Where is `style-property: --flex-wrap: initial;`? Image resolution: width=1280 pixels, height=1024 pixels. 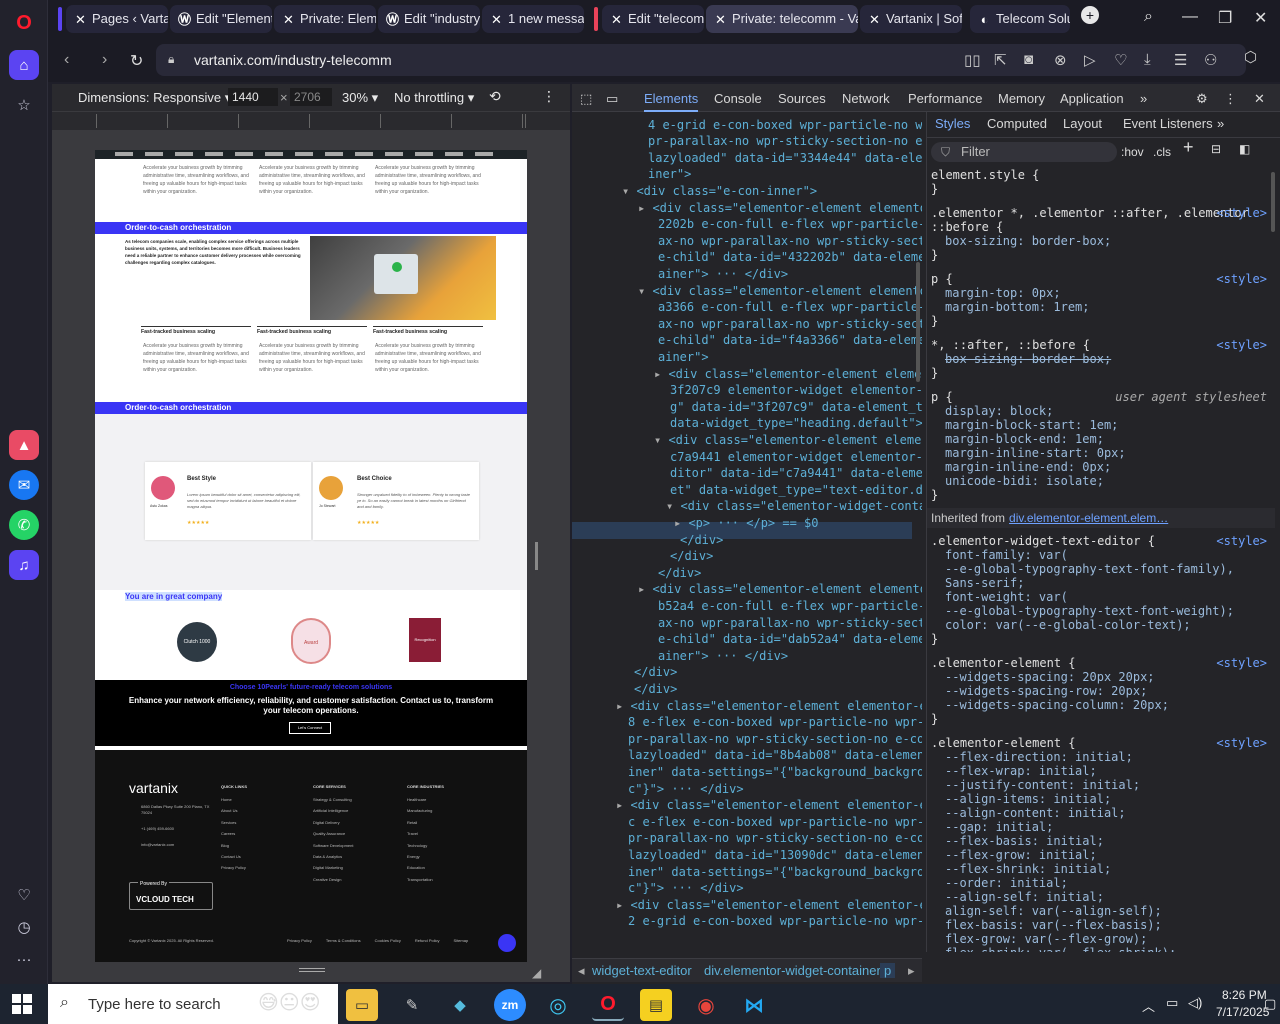
style-property: --flex-wrap: initial; is located at coordinates (1101, 771).